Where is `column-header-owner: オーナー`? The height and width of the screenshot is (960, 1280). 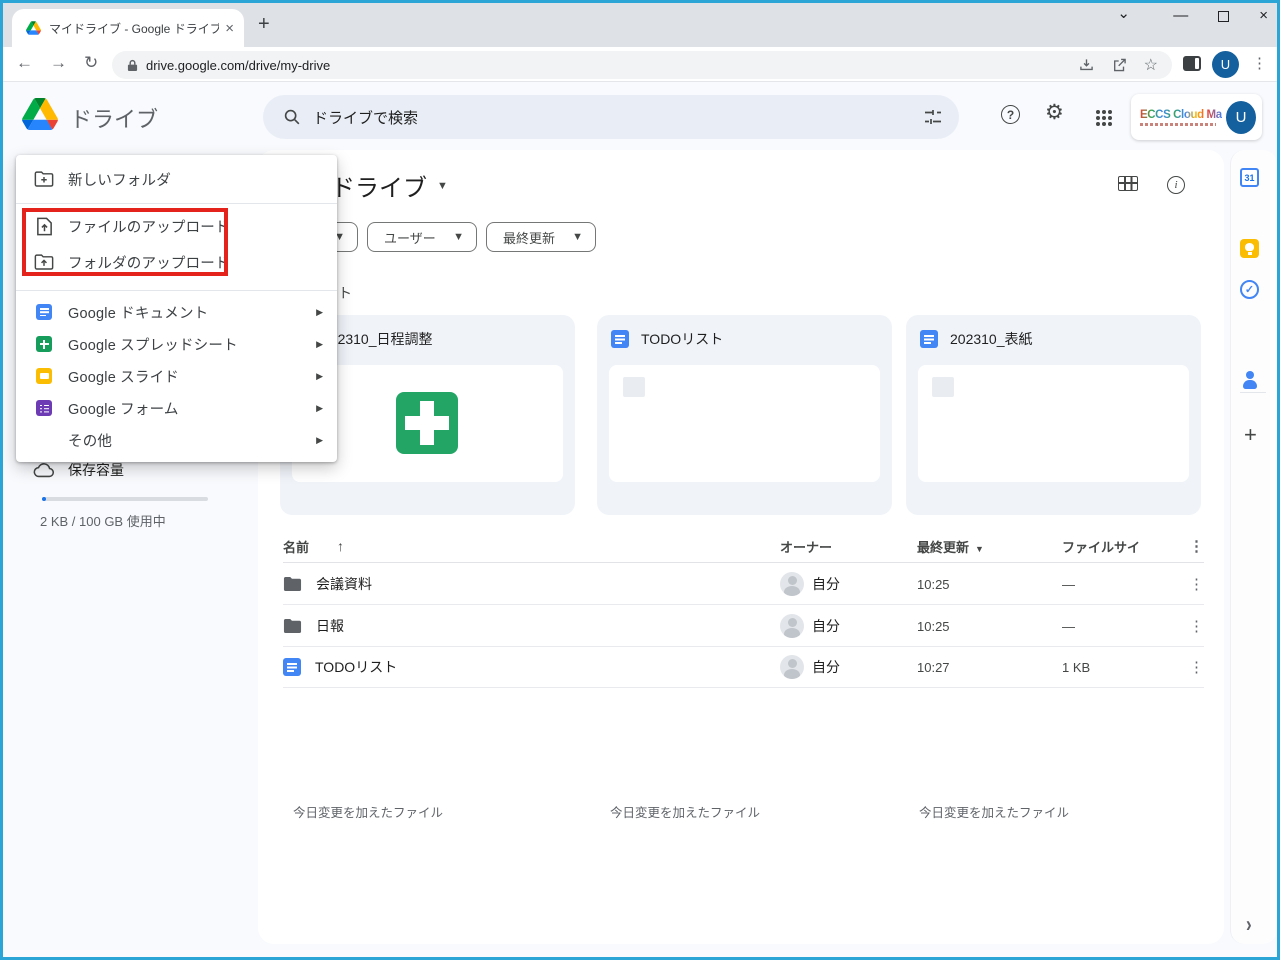
column-header-owner: オーナー is located at coordinates (848, 546).